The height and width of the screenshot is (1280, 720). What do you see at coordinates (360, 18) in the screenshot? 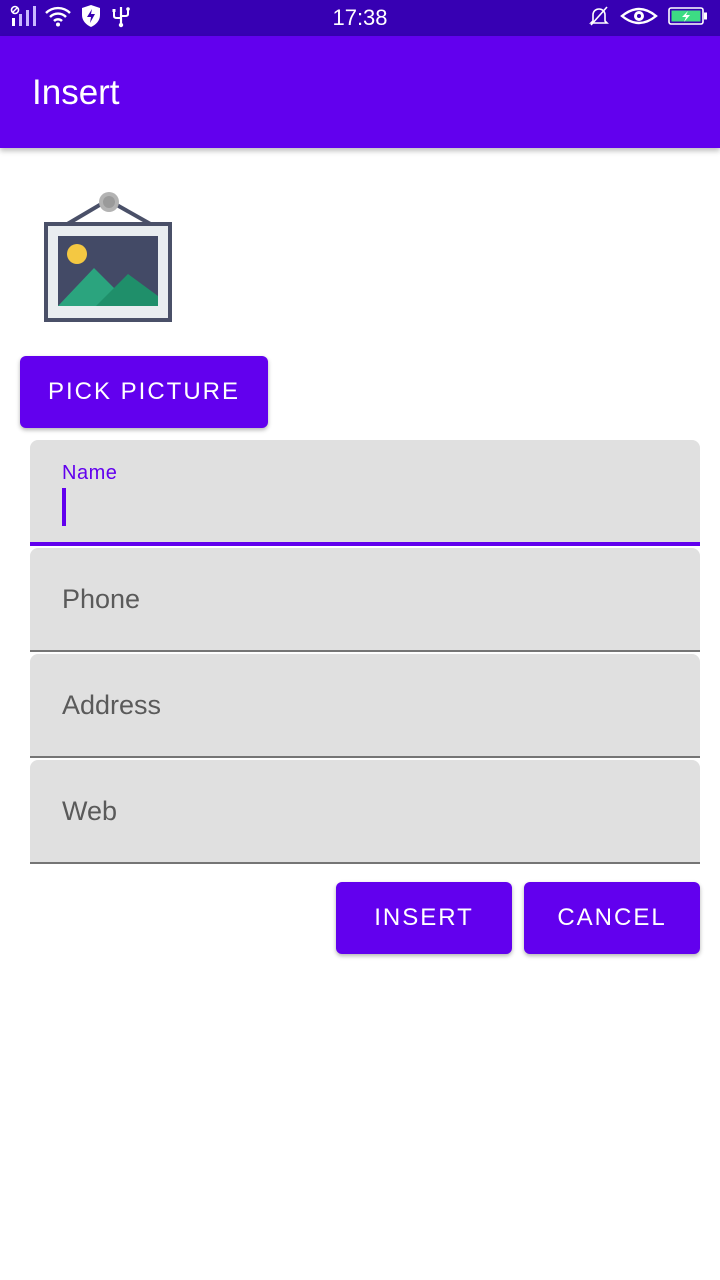
I see `status-bar: 17:38` at bounding box center [360, 18].